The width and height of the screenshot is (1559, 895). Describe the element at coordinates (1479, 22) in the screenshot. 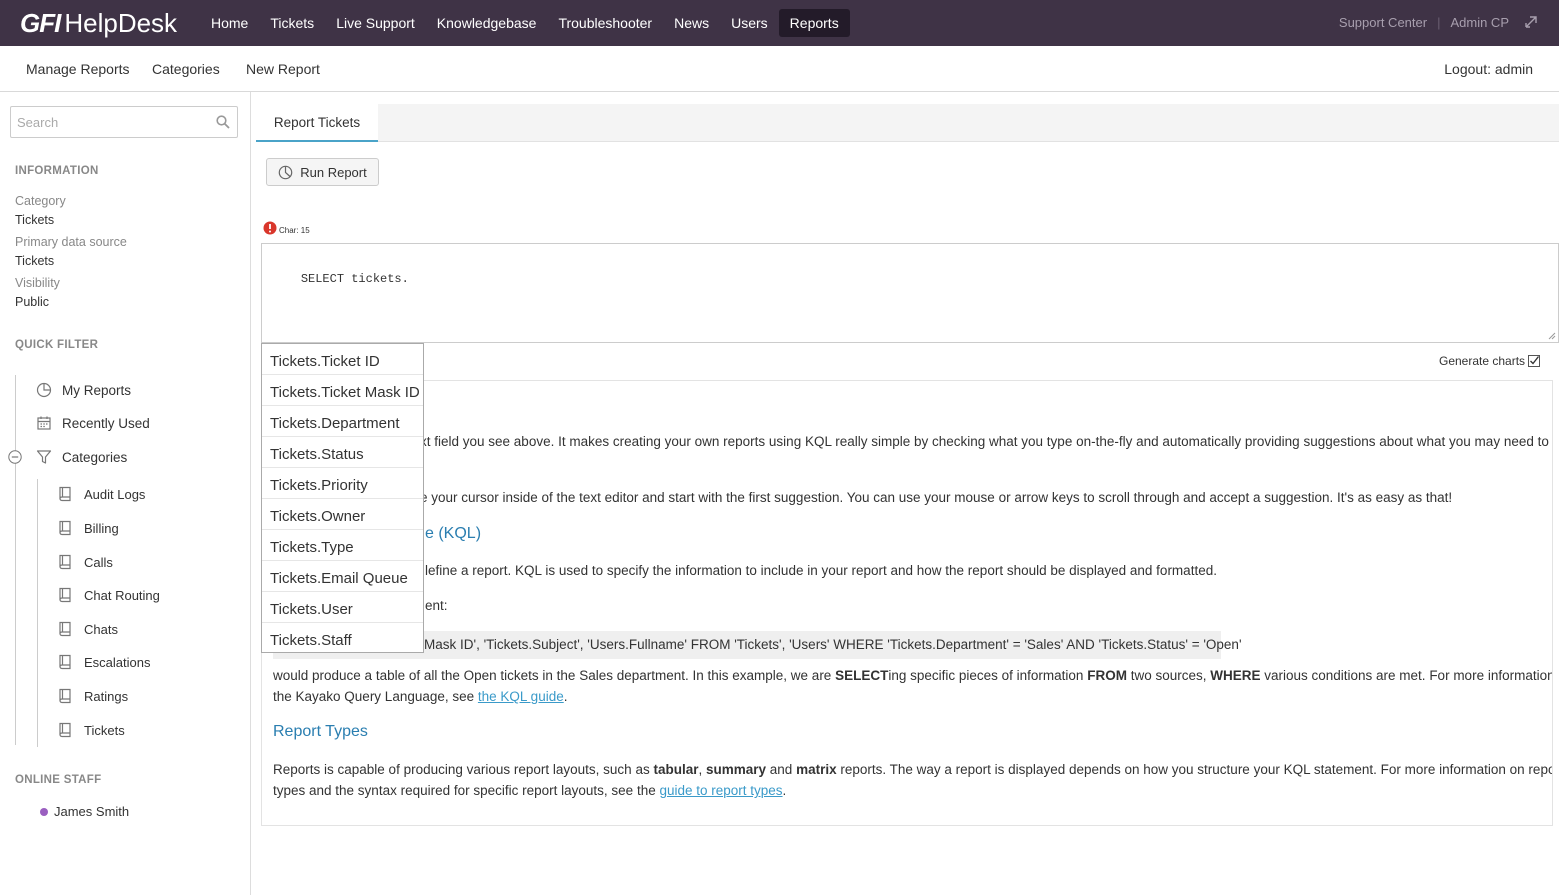

I see `admin-cp-link: Admin CP` at that location.